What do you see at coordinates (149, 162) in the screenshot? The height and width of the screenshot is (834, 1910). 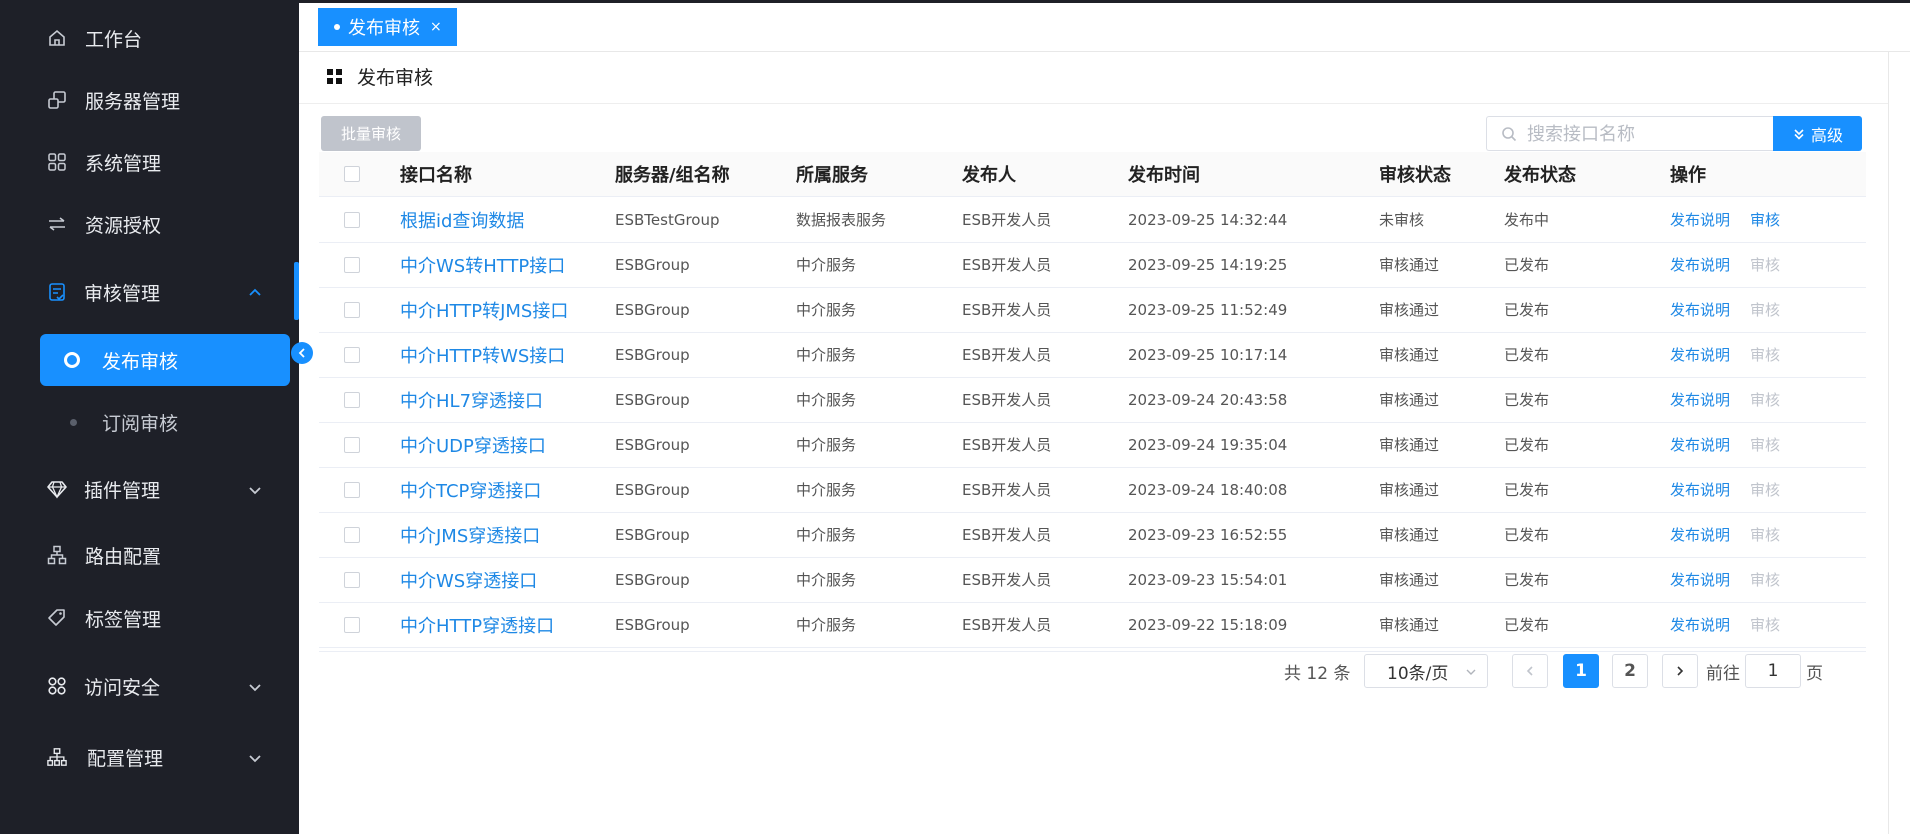 I see `sidebar-item-system: 系统管理` at bounding box center [149, 162].